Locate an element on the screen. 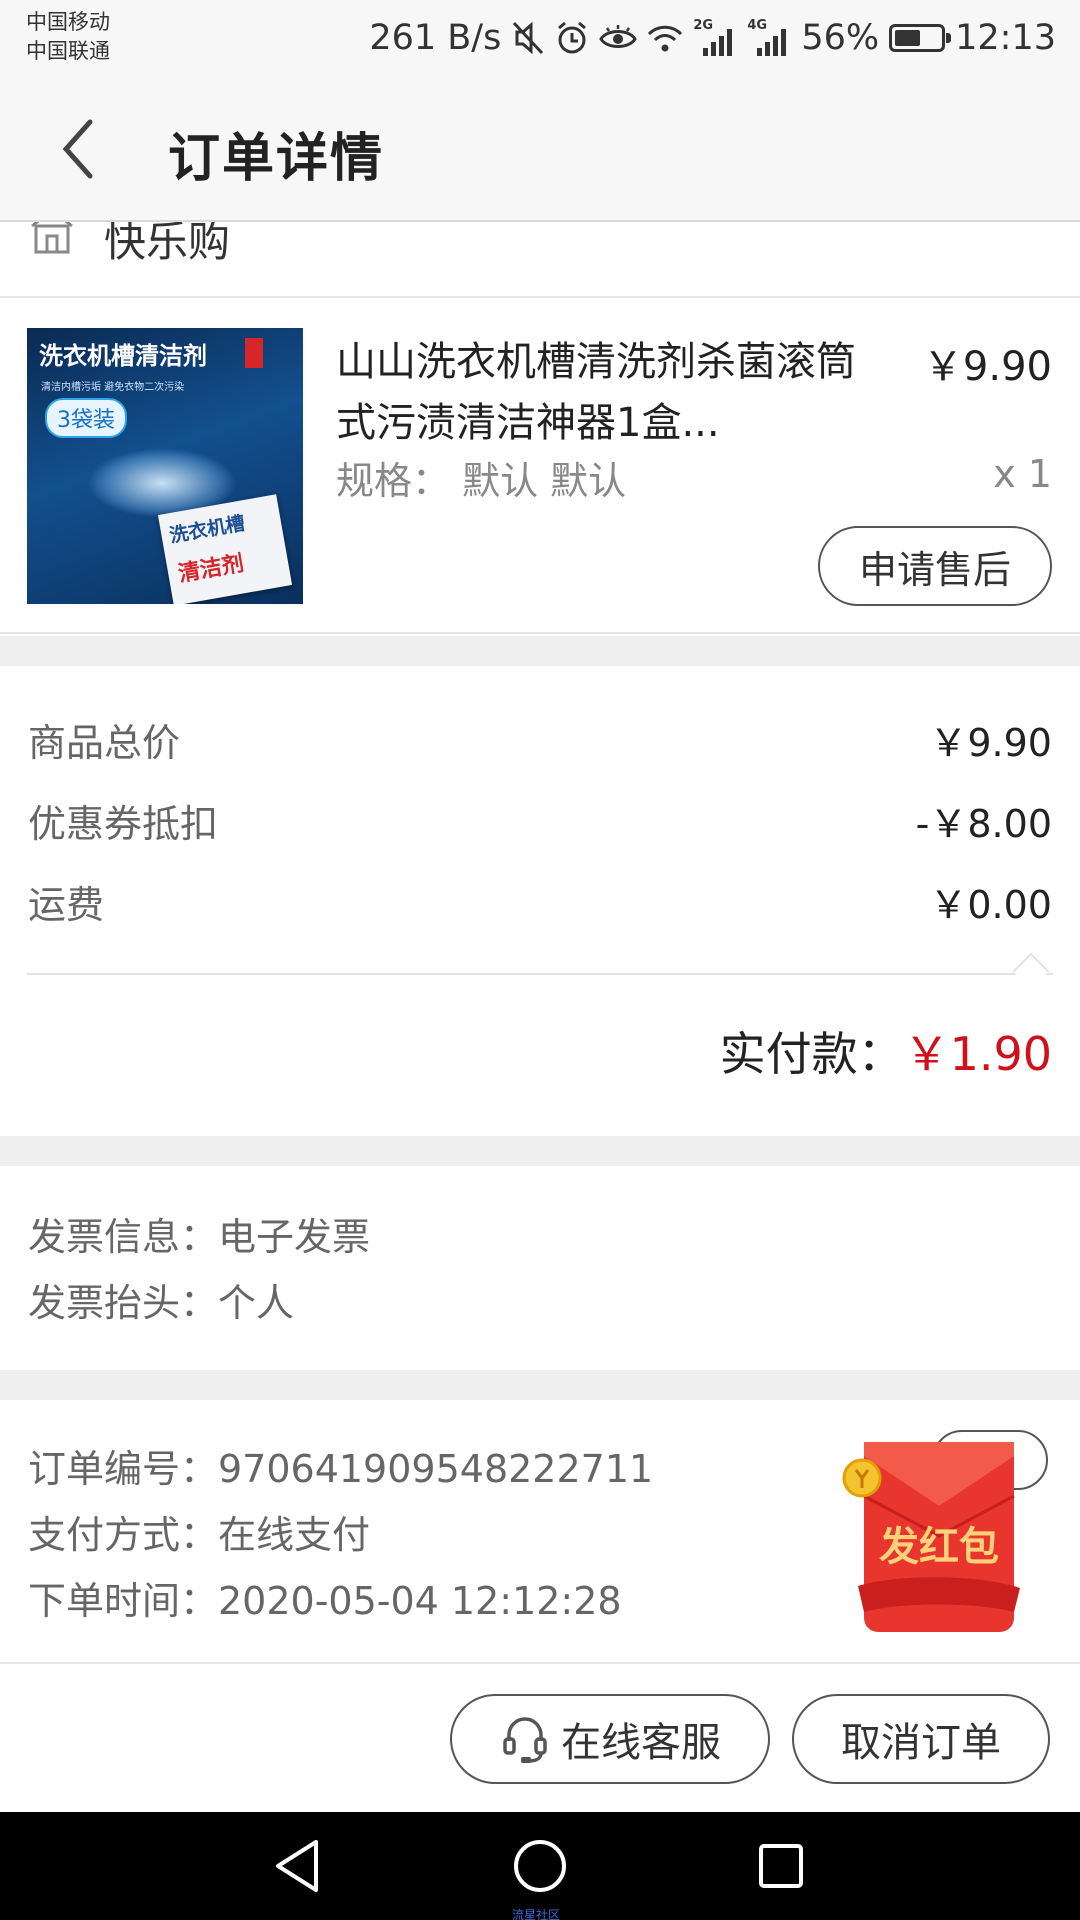 This screenshot has height=1920, width=1080. customer-service-label: 在线客服 is located at coordinates (641, 1743).